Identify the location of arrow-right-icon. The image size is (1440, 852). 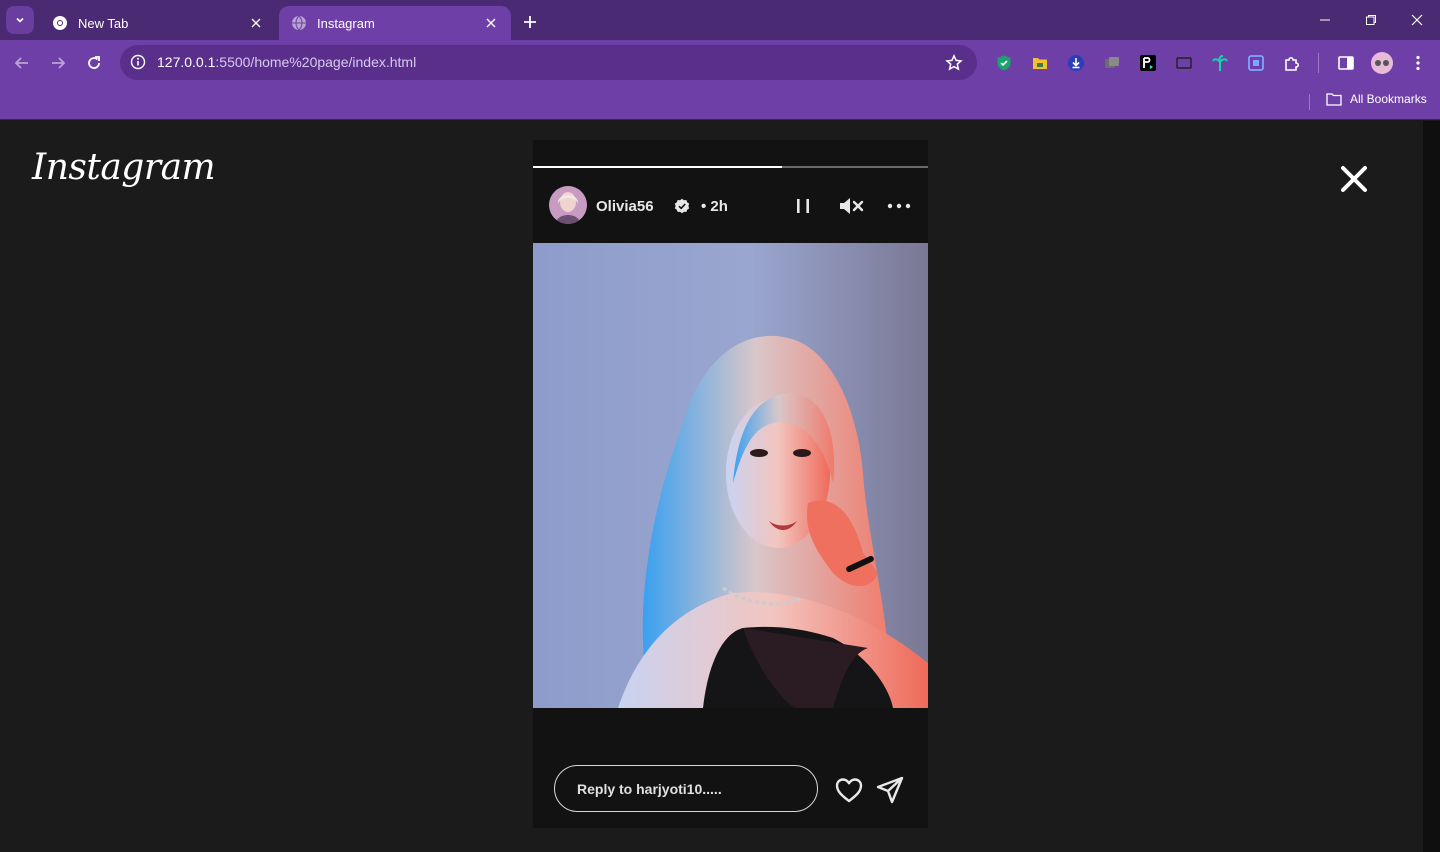
(59, 63).